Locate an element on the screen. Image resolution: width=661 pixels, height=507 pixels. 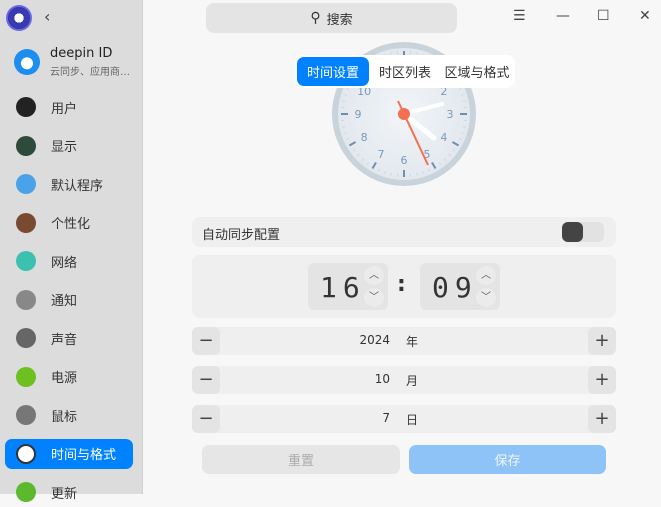
sidebar-item-label: 鼠标 is located at coordinates (64, 415).